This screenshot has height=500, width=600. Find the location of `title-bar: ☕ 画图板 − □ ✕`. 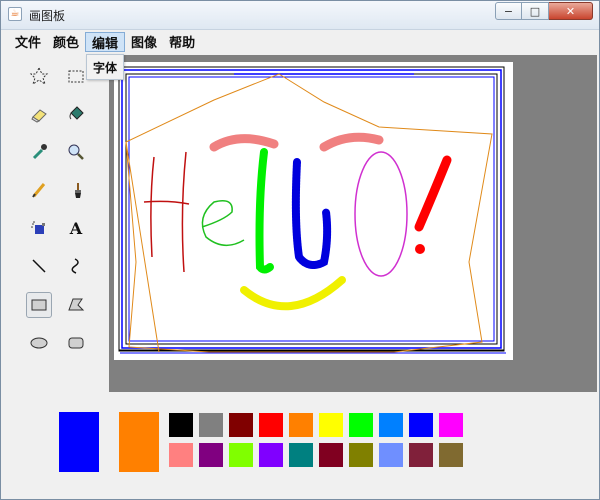

title-bar: ☕ 画图板 − □ ✕ is located at coordinates (300, 15).